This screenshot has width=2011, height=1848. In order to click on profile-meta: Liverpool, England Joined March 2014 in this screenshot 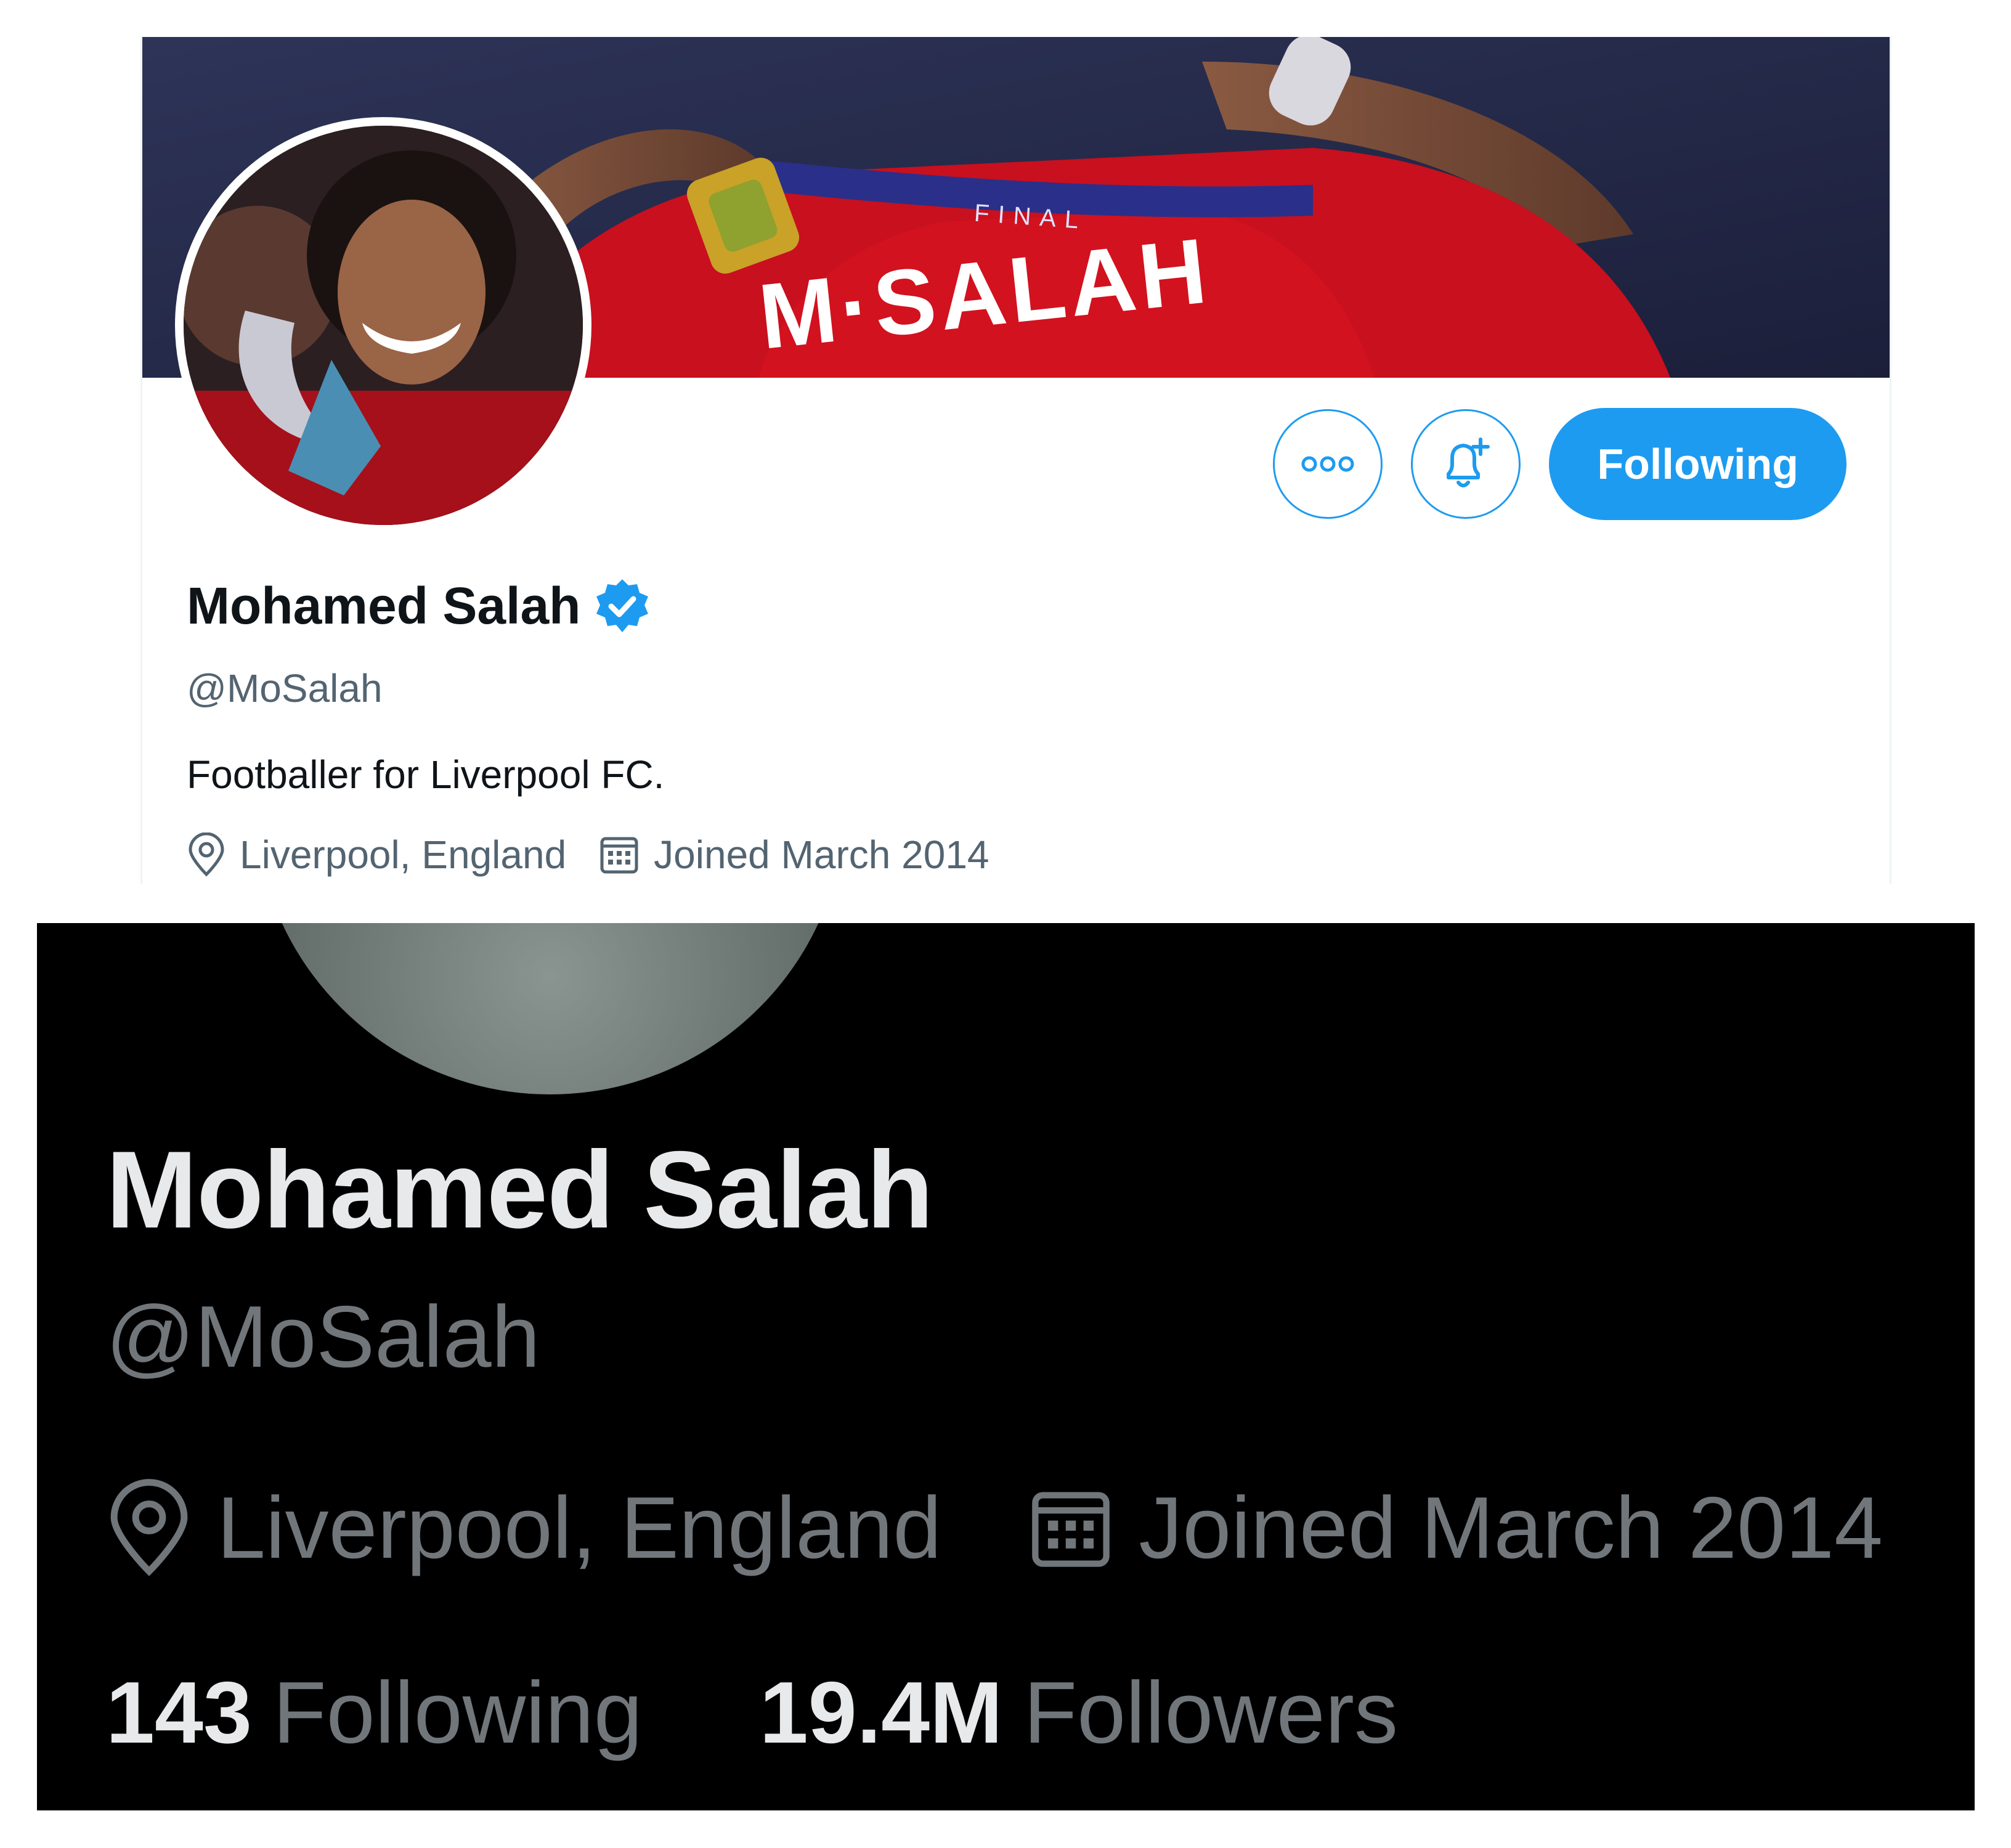, I will do `click(604, 854)`.